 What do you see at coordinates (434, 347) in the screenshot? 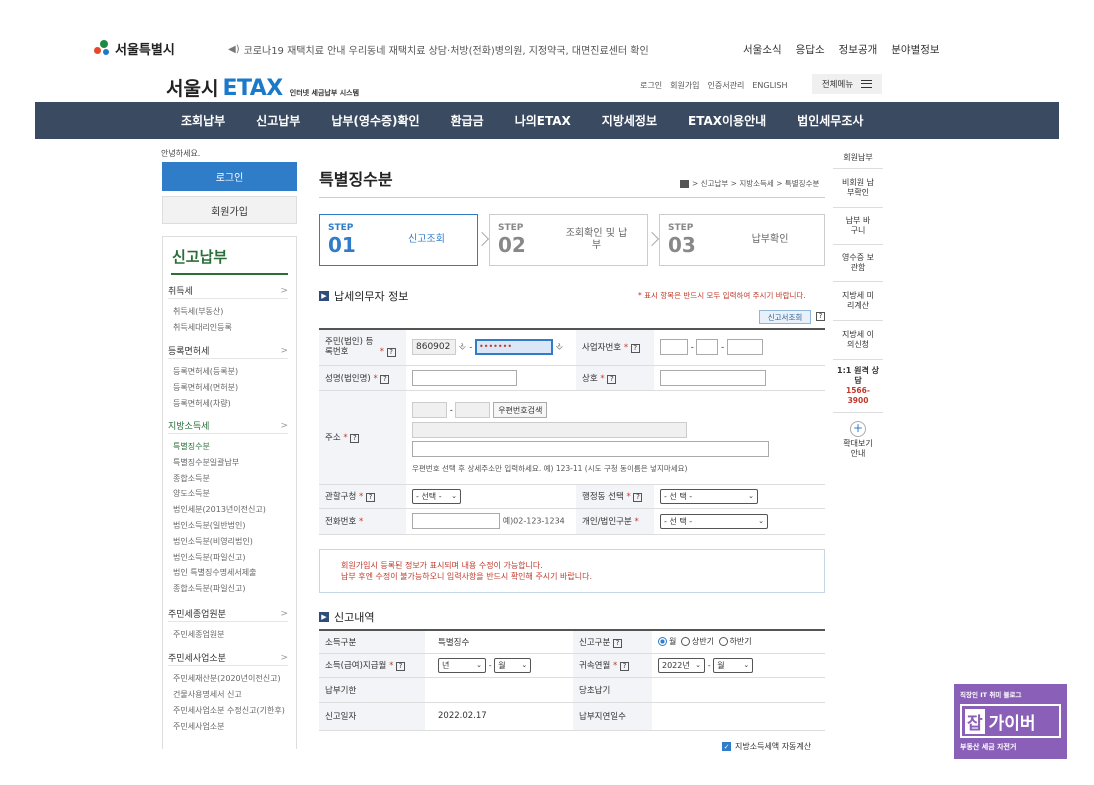
I see `rrn-front-input: 860902` at bounding box center [434, 347].